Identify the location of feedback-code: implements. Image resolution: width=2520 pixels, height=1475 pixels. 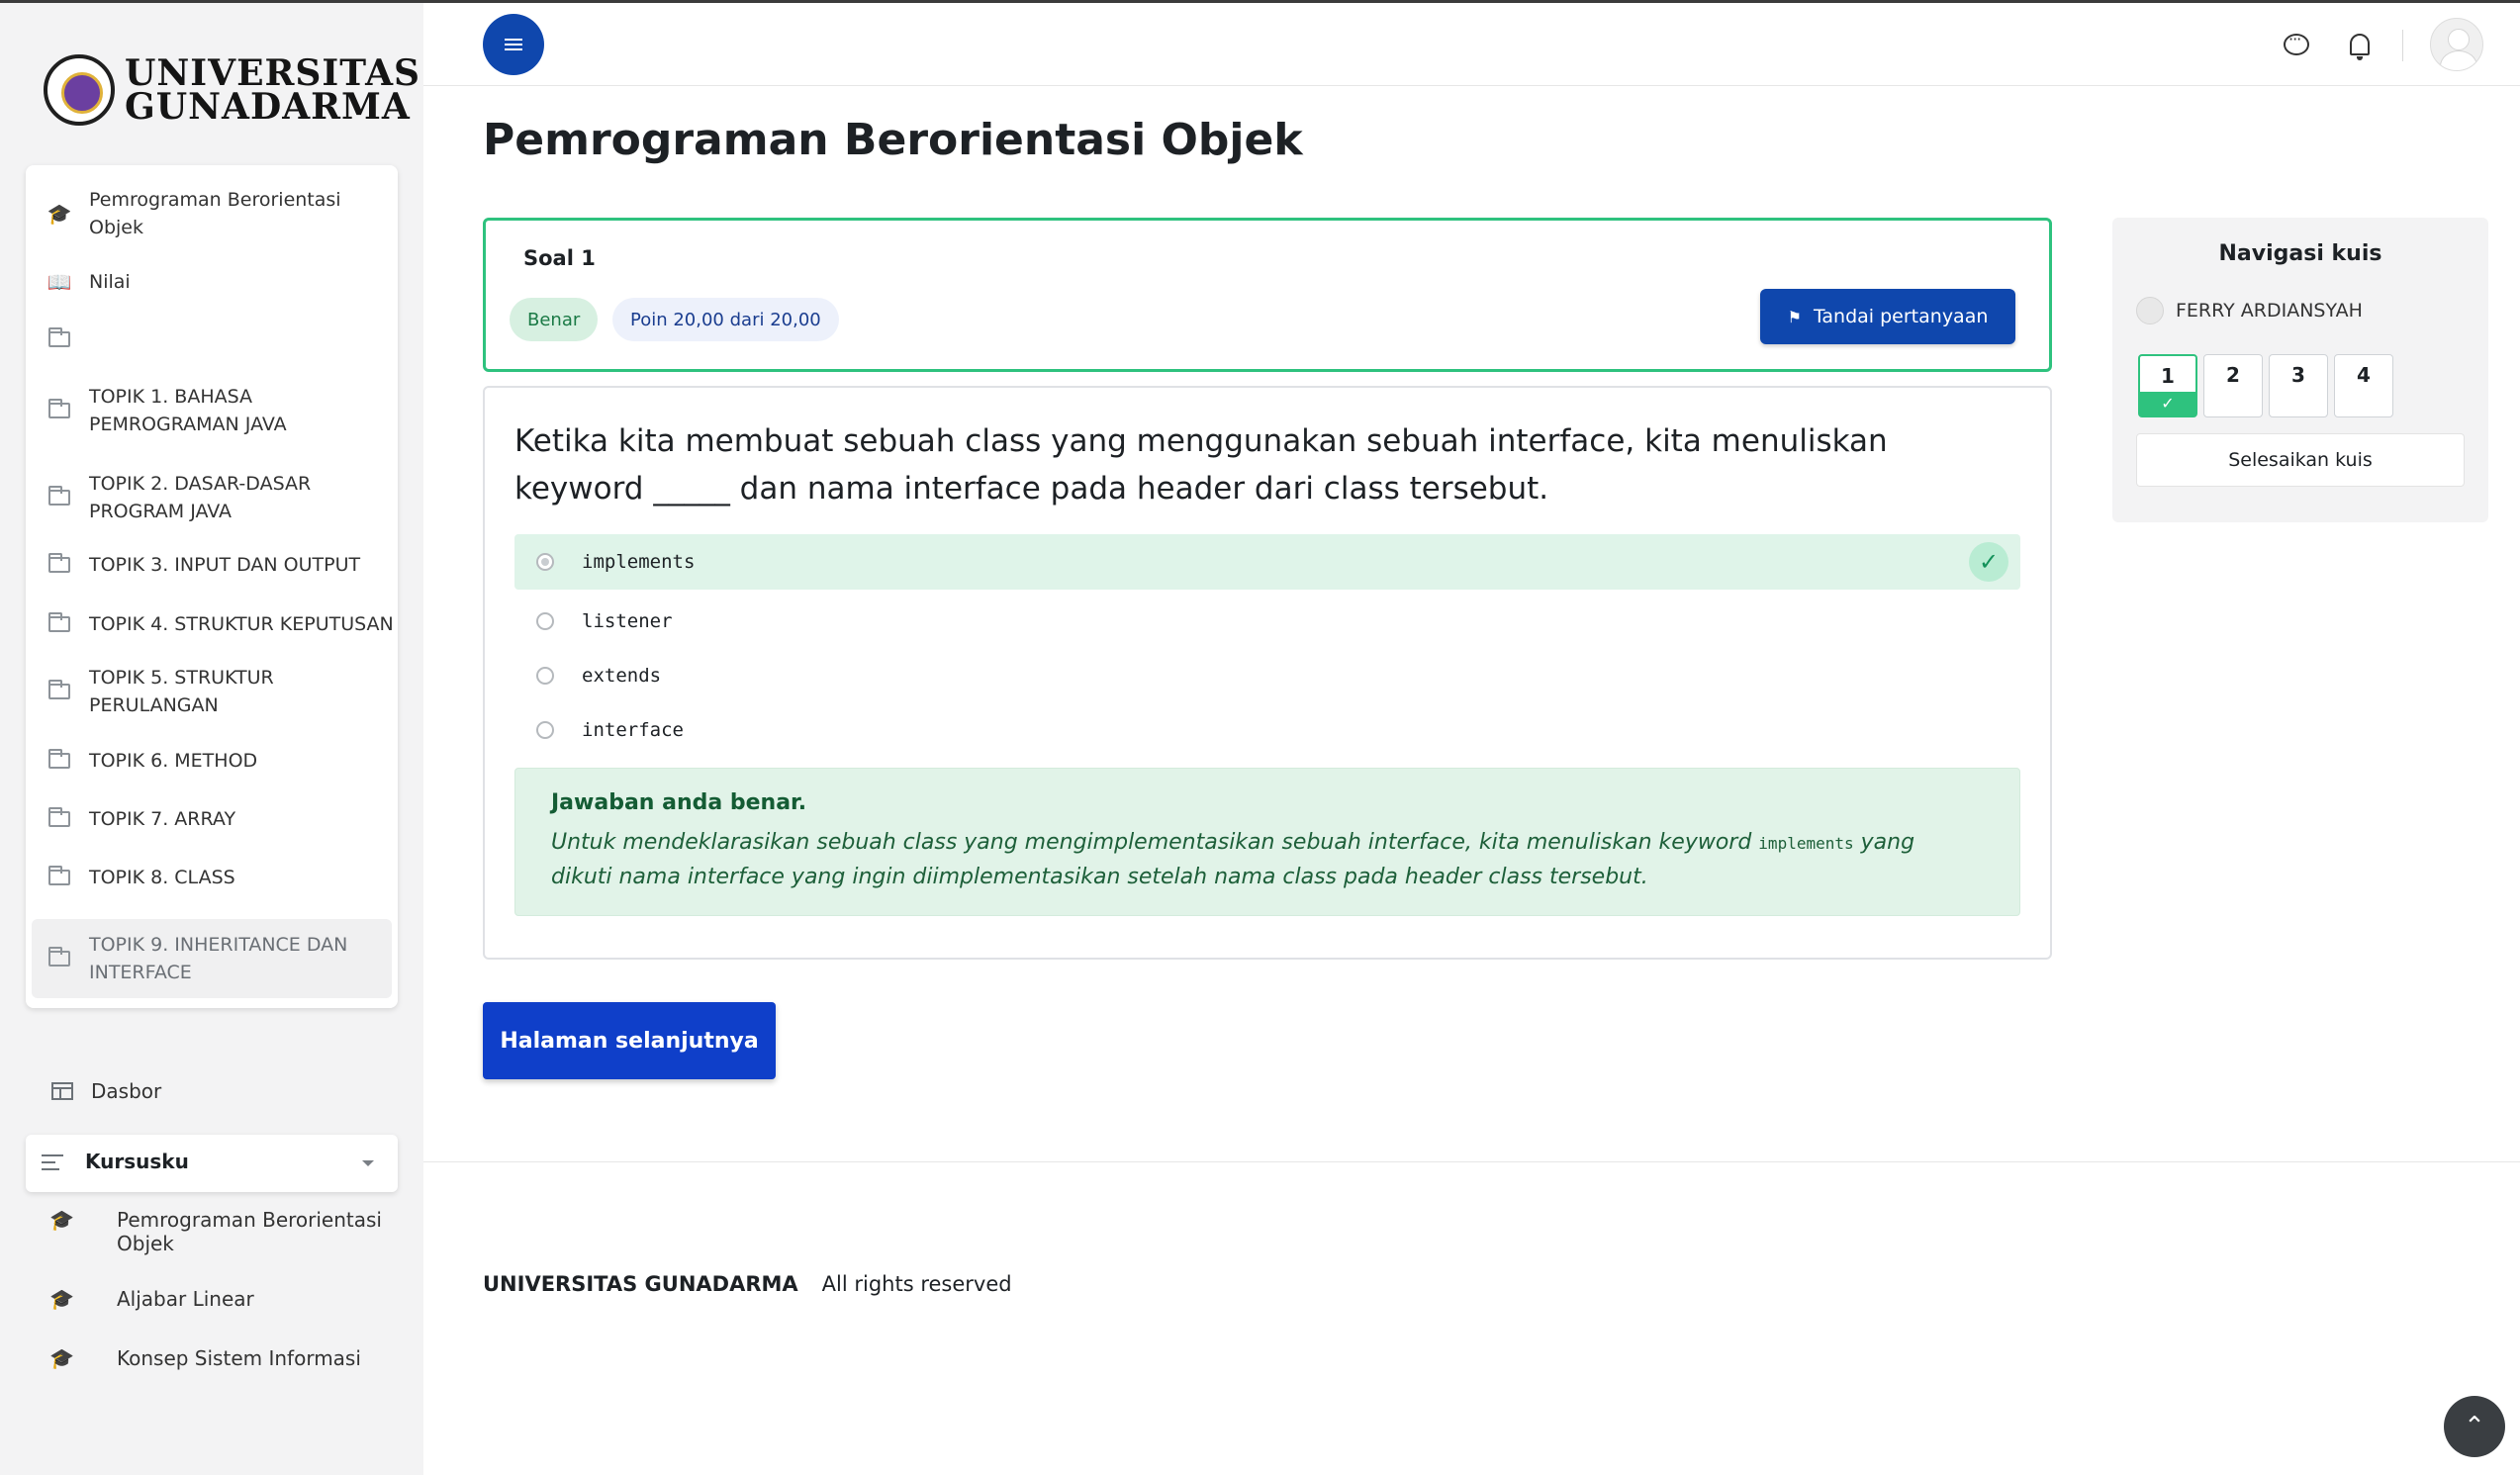
(1806, 843).